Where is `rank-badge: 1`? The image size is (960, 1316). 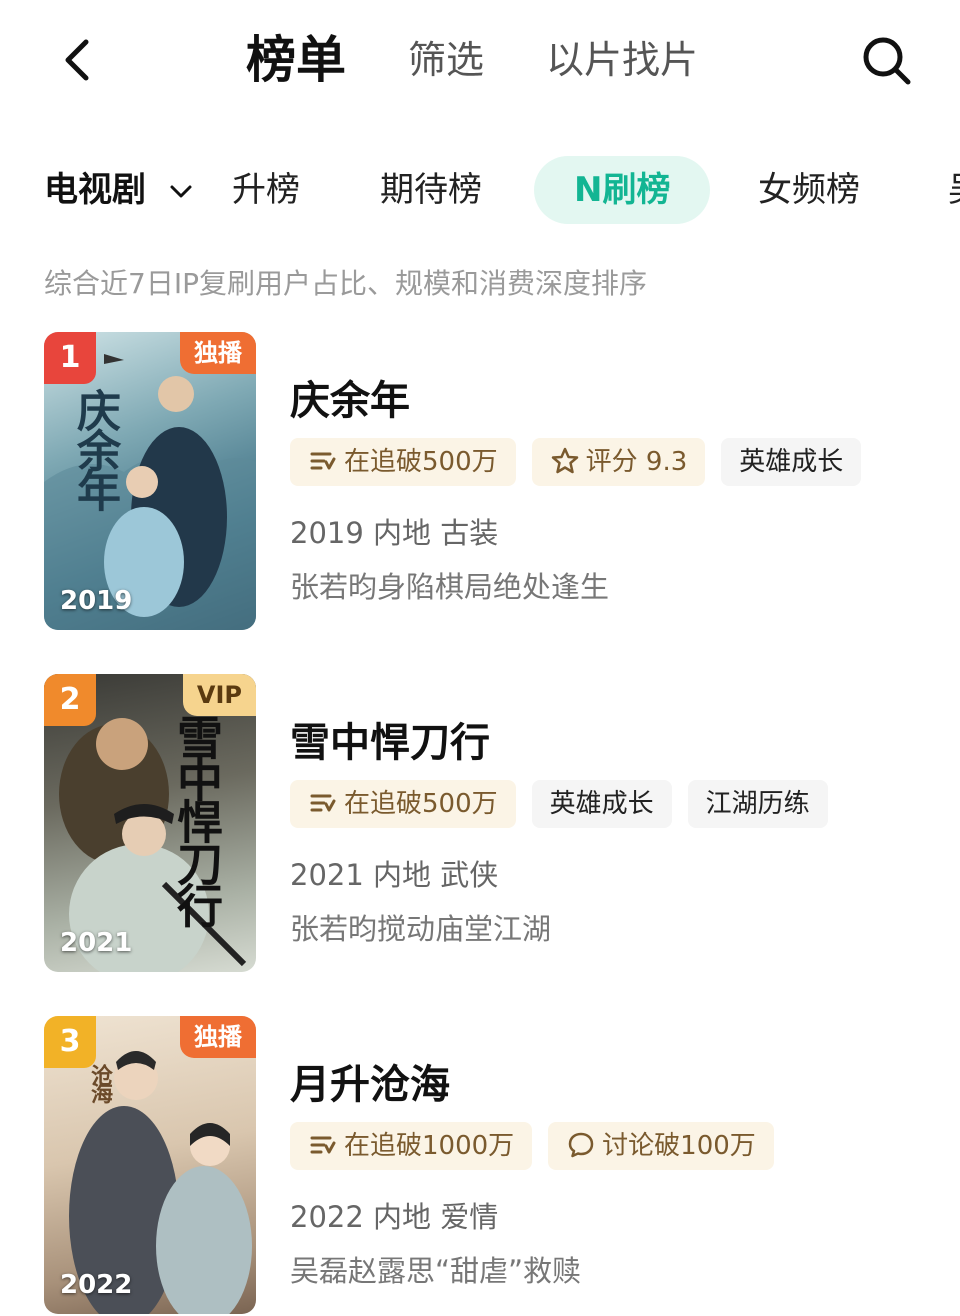
rank-badge: 1 is located at coordinates (70, 358).